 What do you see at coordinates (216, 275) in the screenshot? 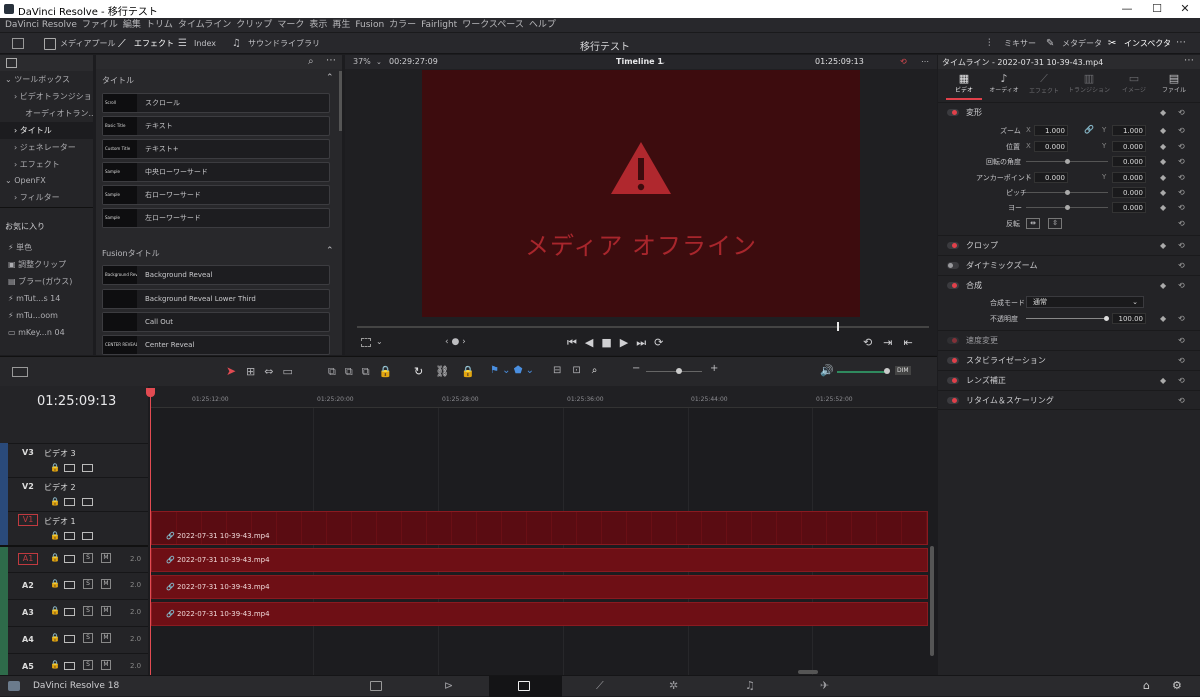
I see `effect-tile: Background Reveal Background Reveal` at bounding box center [216, 275].